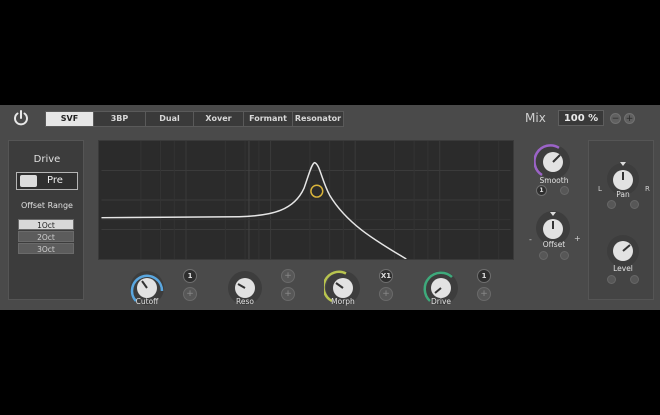 The width and height of the screenshot is (660, 415). I want to click on cutoff-label: Cutoff, so click(147, 301).